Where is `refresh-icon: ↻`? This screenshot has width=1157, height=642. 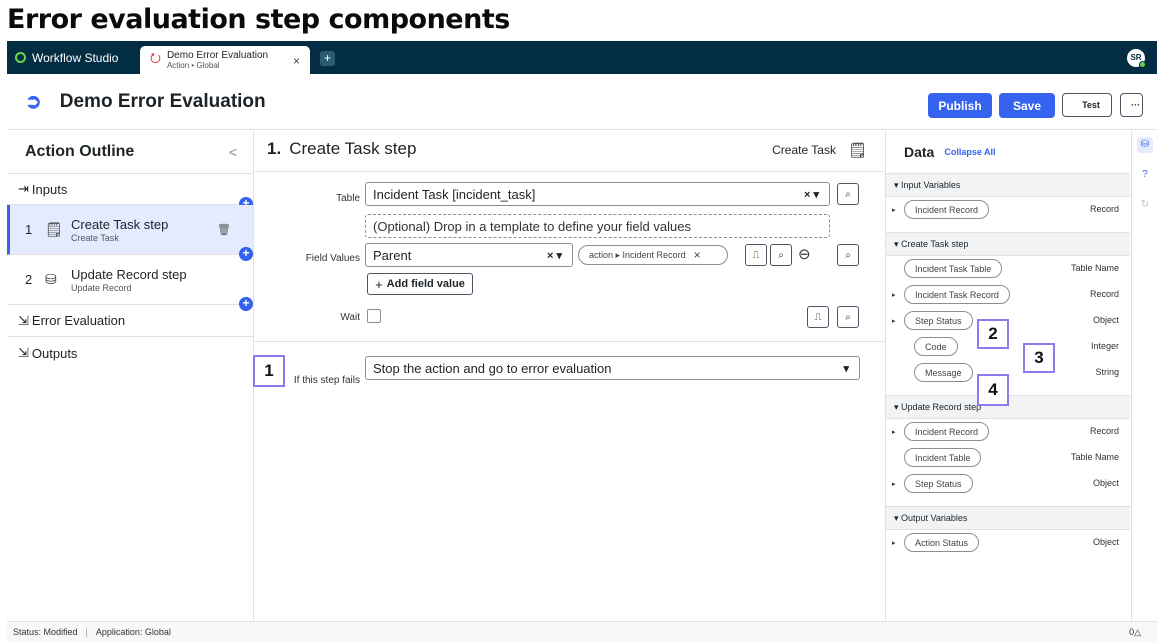 refresh-icon: ↻ is located at coordinates (1145, 205).